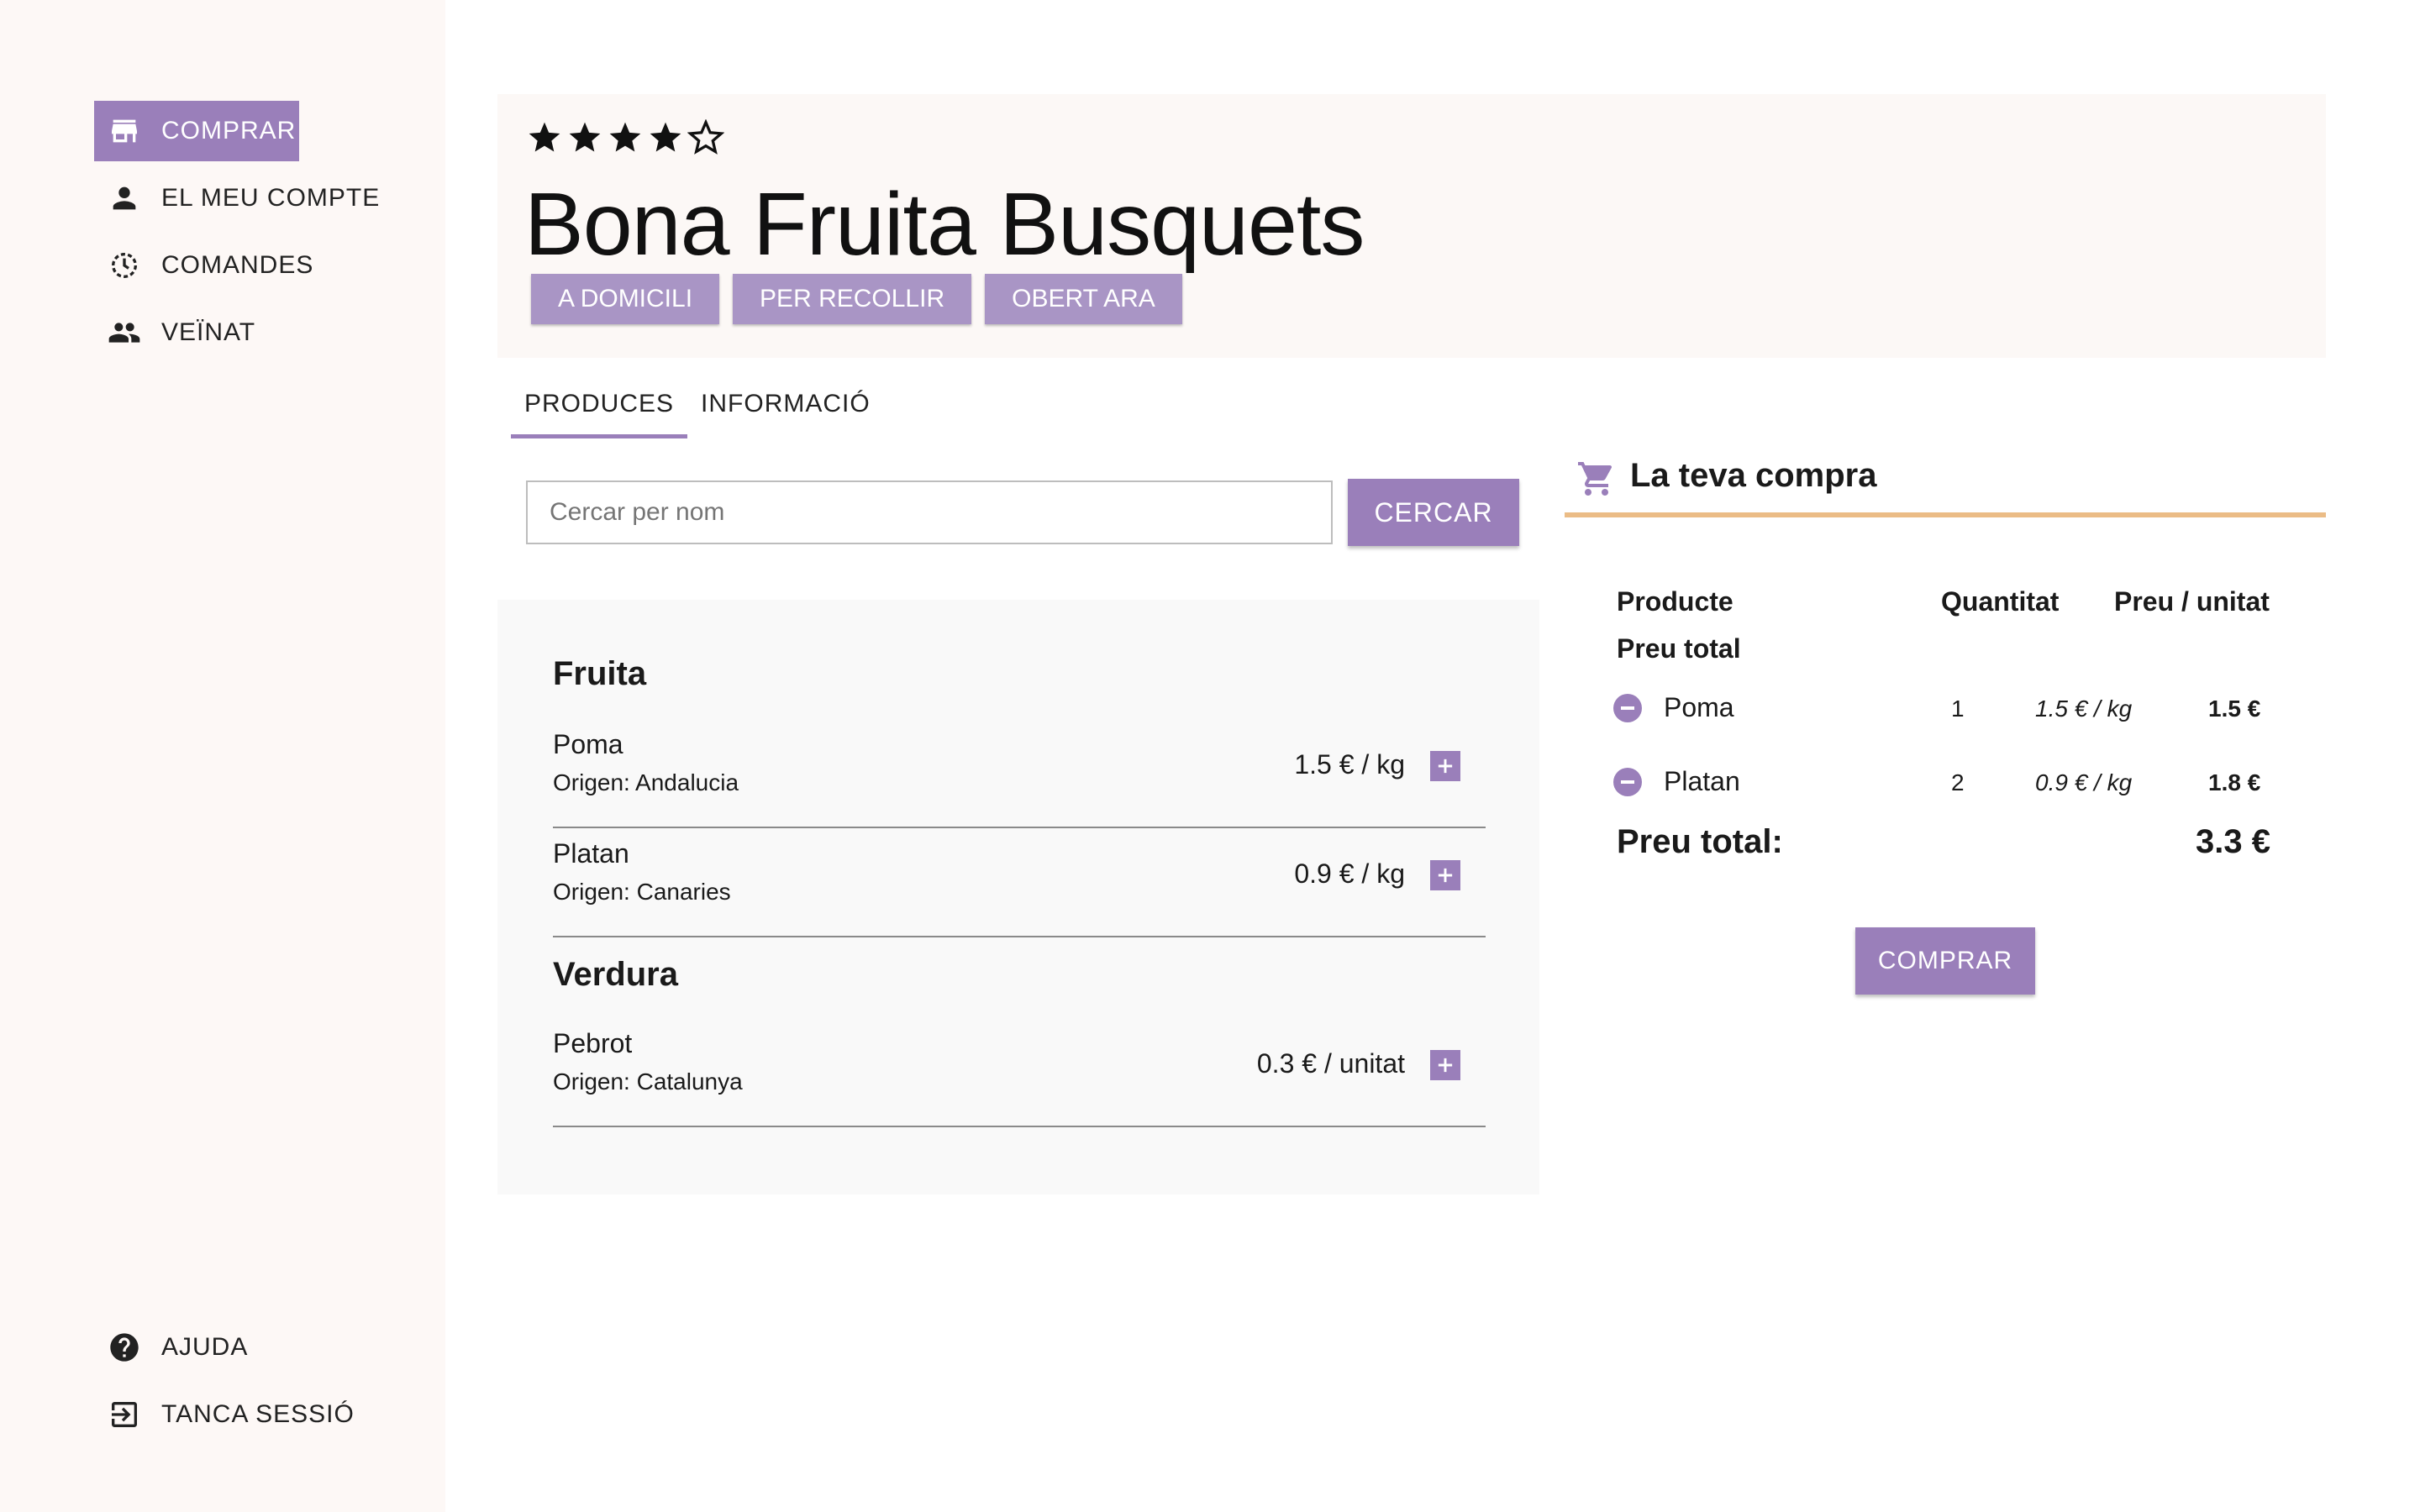  What do you see at coordinates (853, 299) in the screenshot?
I see `chip-per-recollir: PER RECOLLIR` at bounding box center [853, 299].